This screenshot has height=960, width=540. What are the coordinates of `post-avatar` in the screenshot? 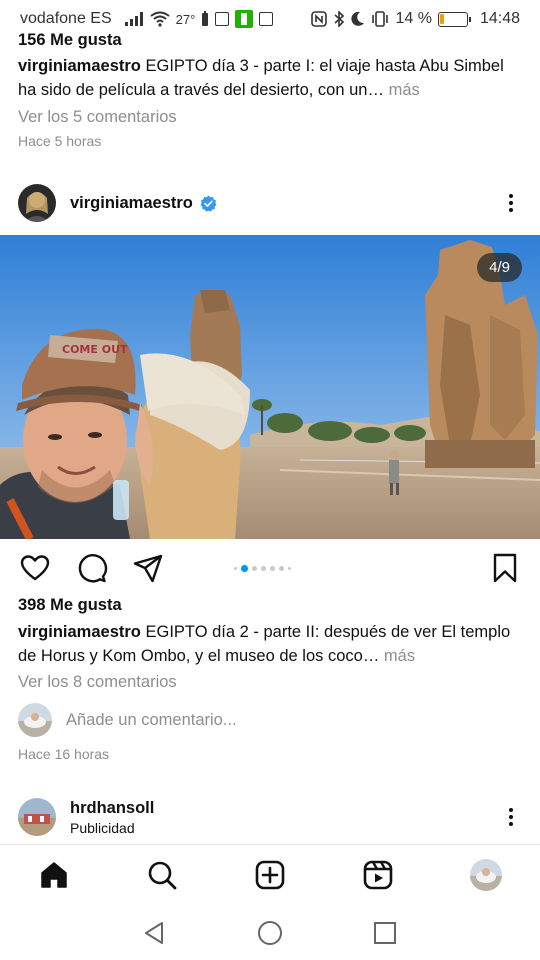 It's located at (37, 203).